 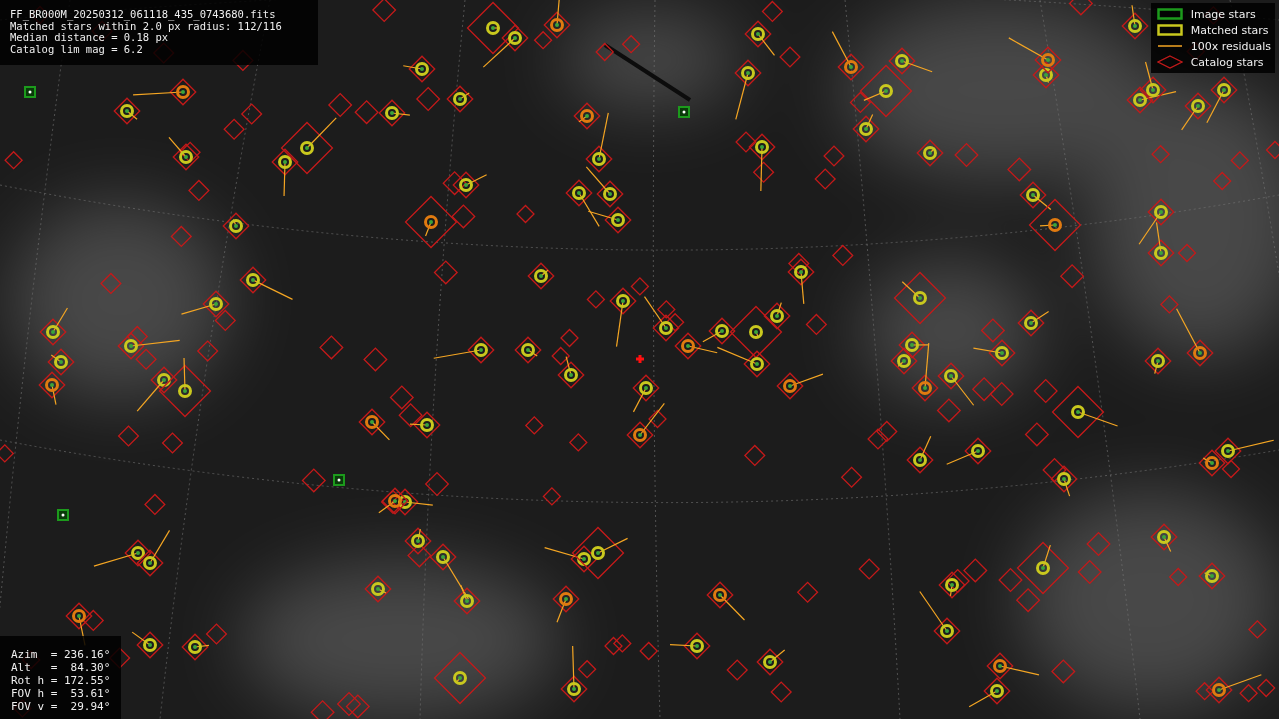 I want to click on matched-star-symbol-icon, so click(x=1169, y=30).